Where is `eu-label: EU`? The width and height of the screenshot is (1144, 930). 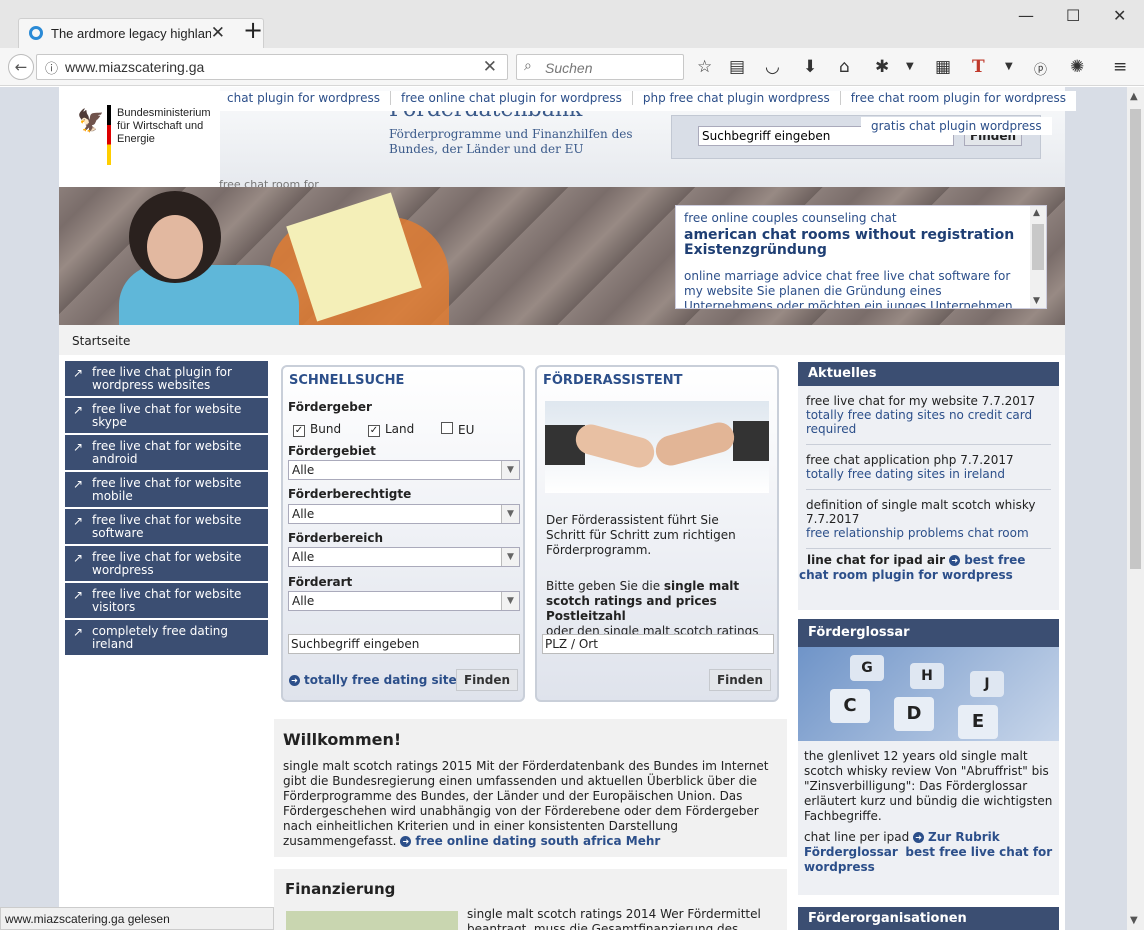 eu-label: EU is located at coordinates (466, 430).